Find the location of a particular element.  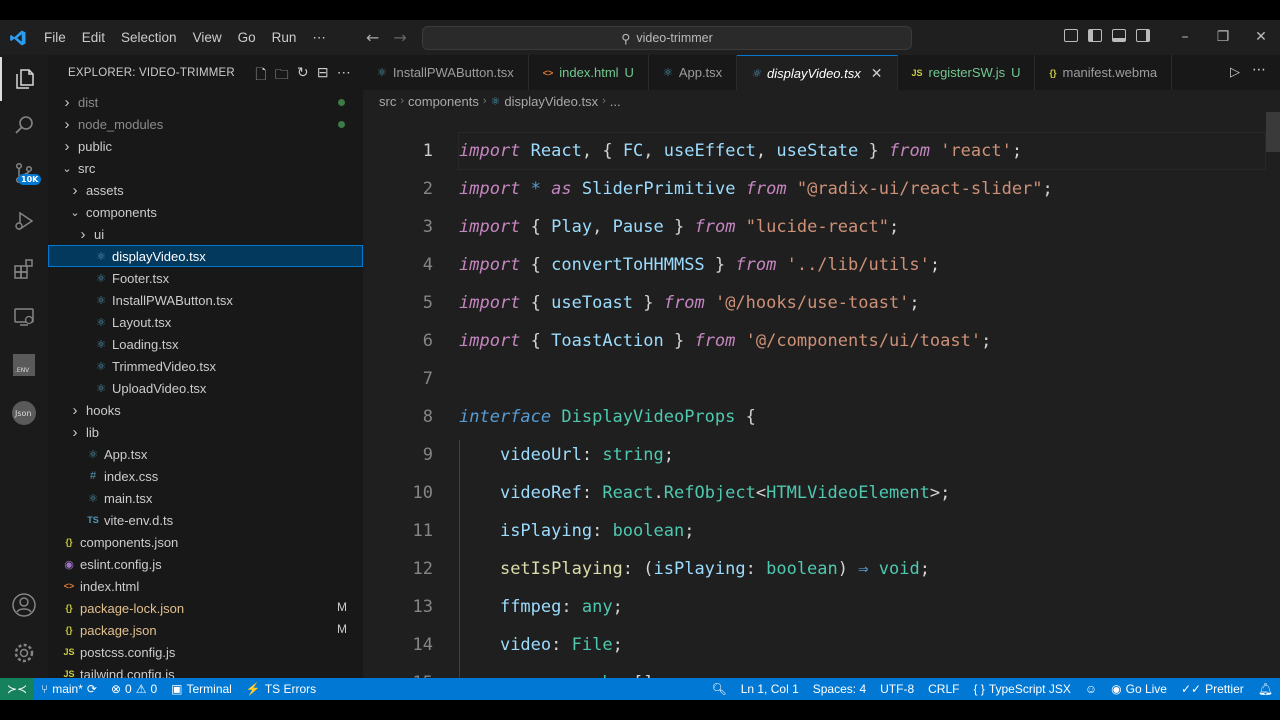

indent-guide is located at coordinates (459, 559).